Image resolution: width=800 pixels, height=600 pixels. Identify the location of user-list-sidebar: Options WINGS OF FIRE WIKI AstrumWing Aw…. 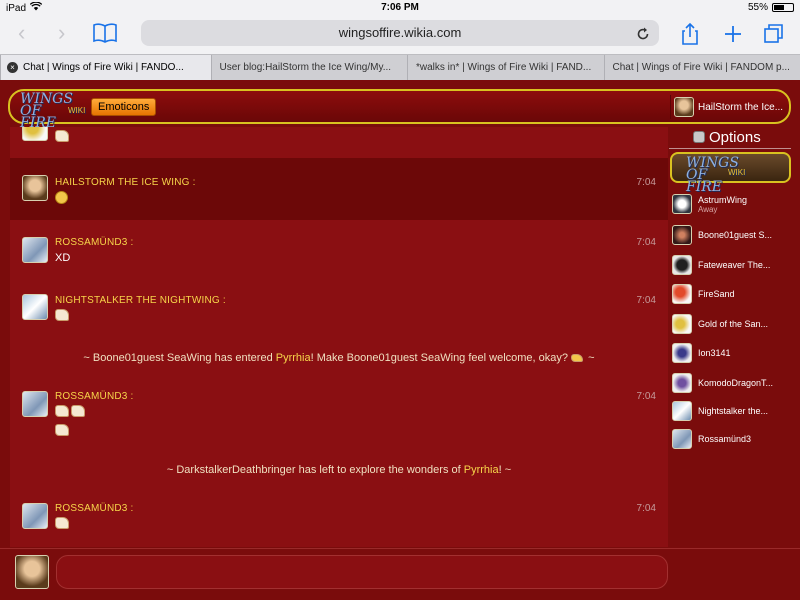
(730, 337).